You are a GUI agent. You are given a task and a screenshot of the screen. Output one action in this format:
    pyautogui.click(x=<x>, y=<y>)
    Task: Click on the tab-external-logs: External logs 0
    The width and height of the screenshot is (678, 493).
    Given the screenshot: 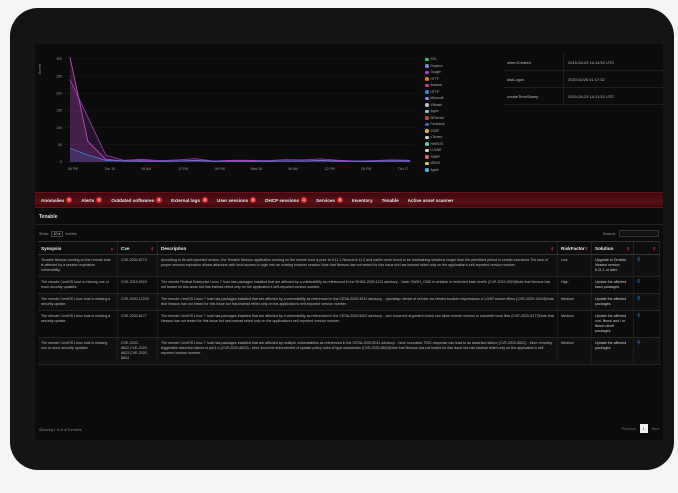 What is the action you would take?
    pyautogui.click(x=190, y=200)
    